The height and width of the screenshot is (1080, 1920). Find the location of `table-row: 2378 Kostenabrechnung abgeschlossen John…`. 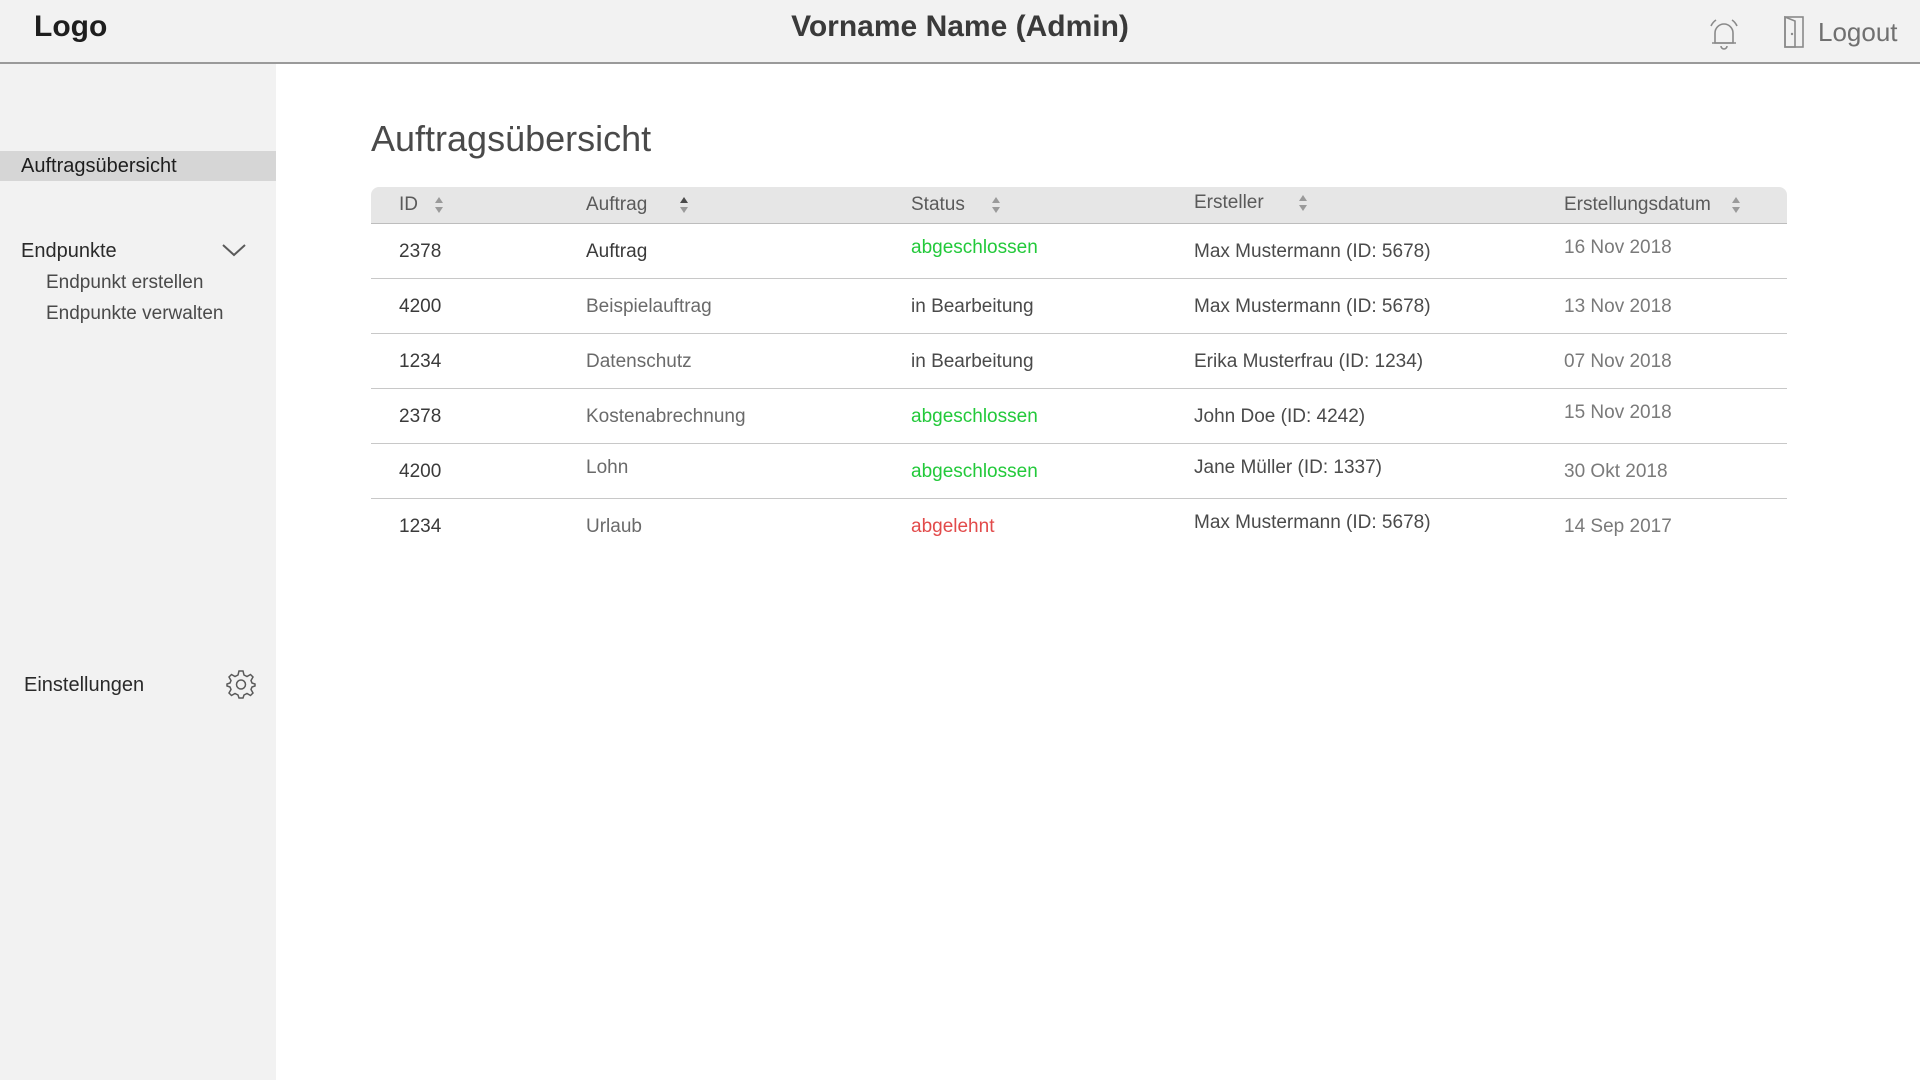

table-row: 2378 Kostenabrechnung abgeschlossen John… is located at coordinates (1079, 416).